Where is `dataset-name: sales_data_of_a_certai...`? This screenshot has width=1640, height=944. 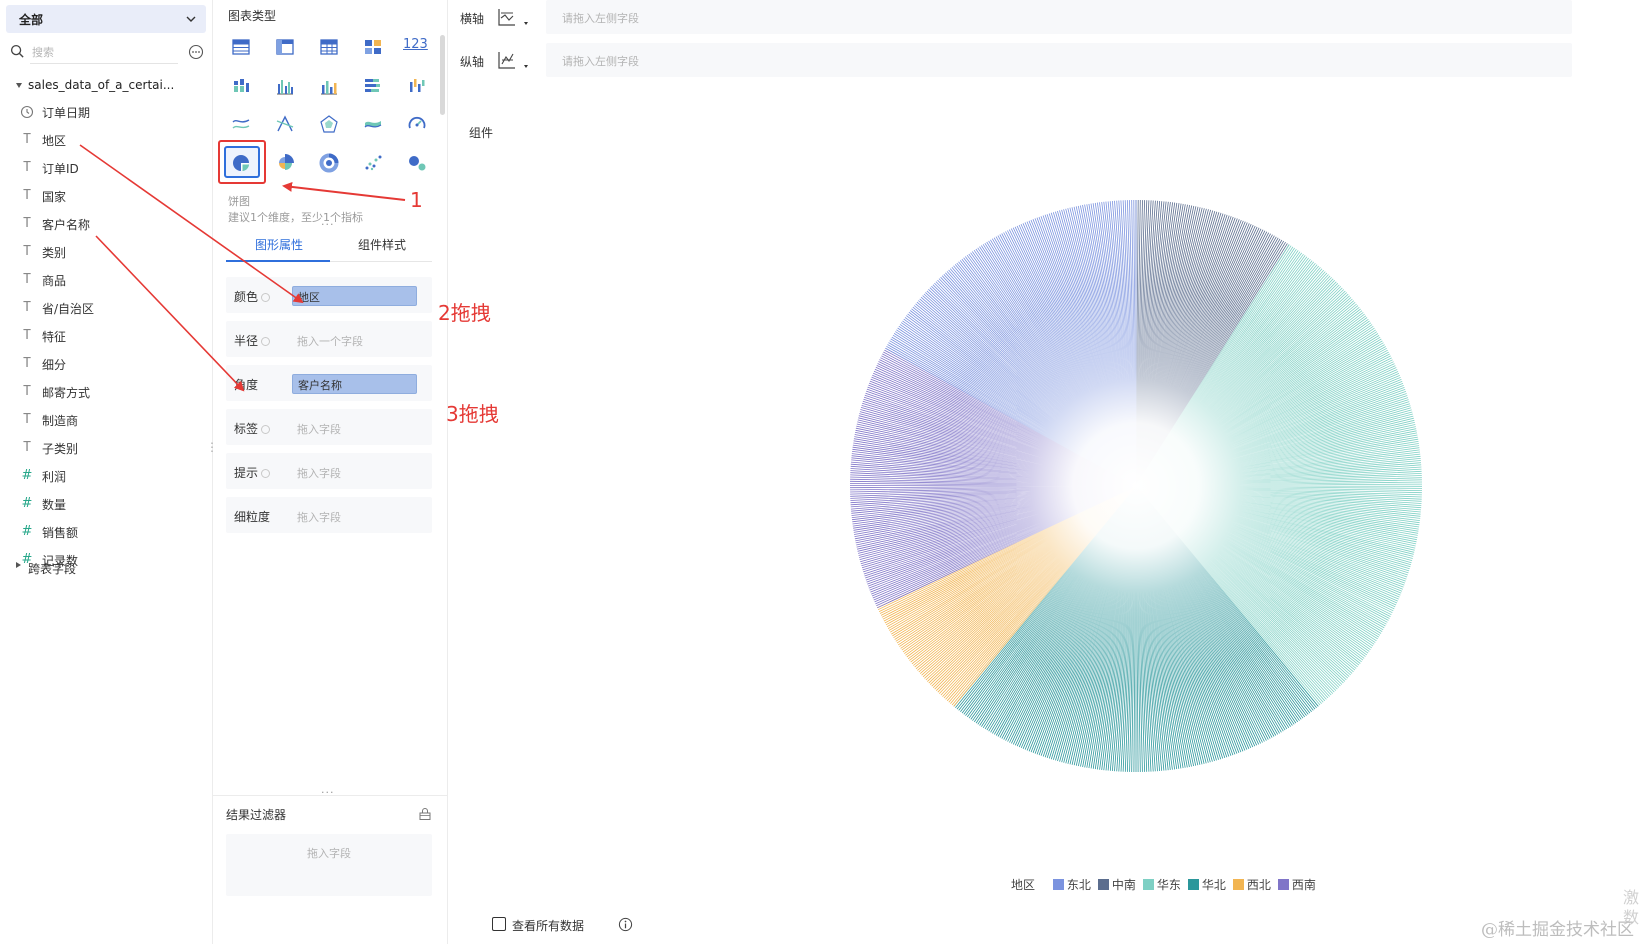
dataset-name: sales_data_of_a_certai... is located at coordinates (101, 85).